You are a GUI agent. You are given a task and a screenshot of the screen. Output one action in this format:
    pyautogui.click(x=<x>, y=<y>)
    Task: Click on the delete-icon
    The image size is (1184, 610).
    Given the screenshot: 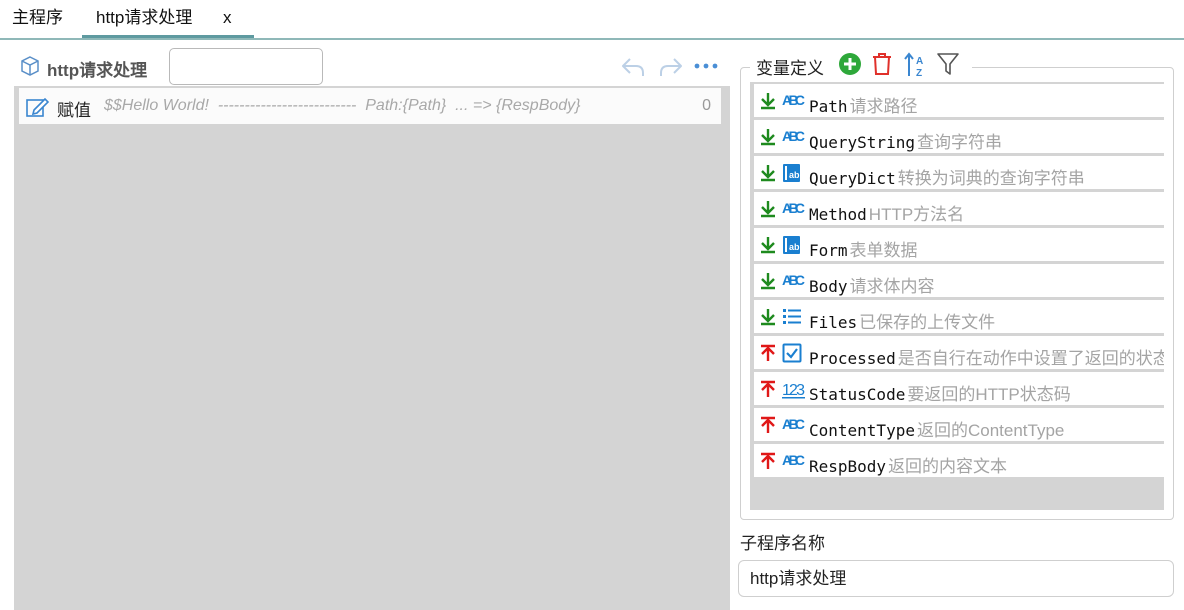 What is the action you would take?
    pyautogui.click(x=882, y=64)
    